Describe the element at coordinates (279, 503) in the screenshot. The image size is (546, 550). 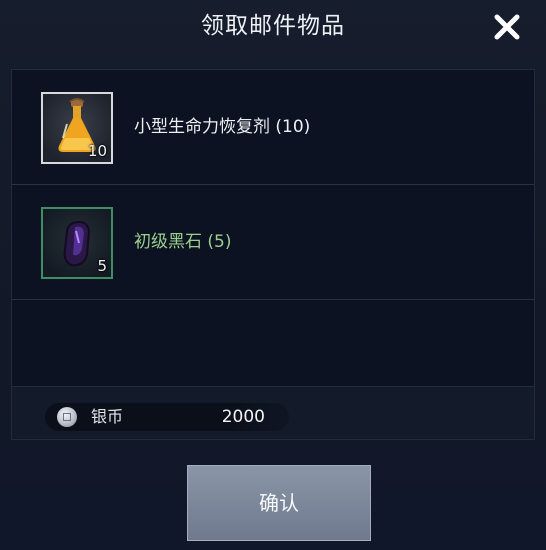
I see `confirm-button: 确认` at that location.